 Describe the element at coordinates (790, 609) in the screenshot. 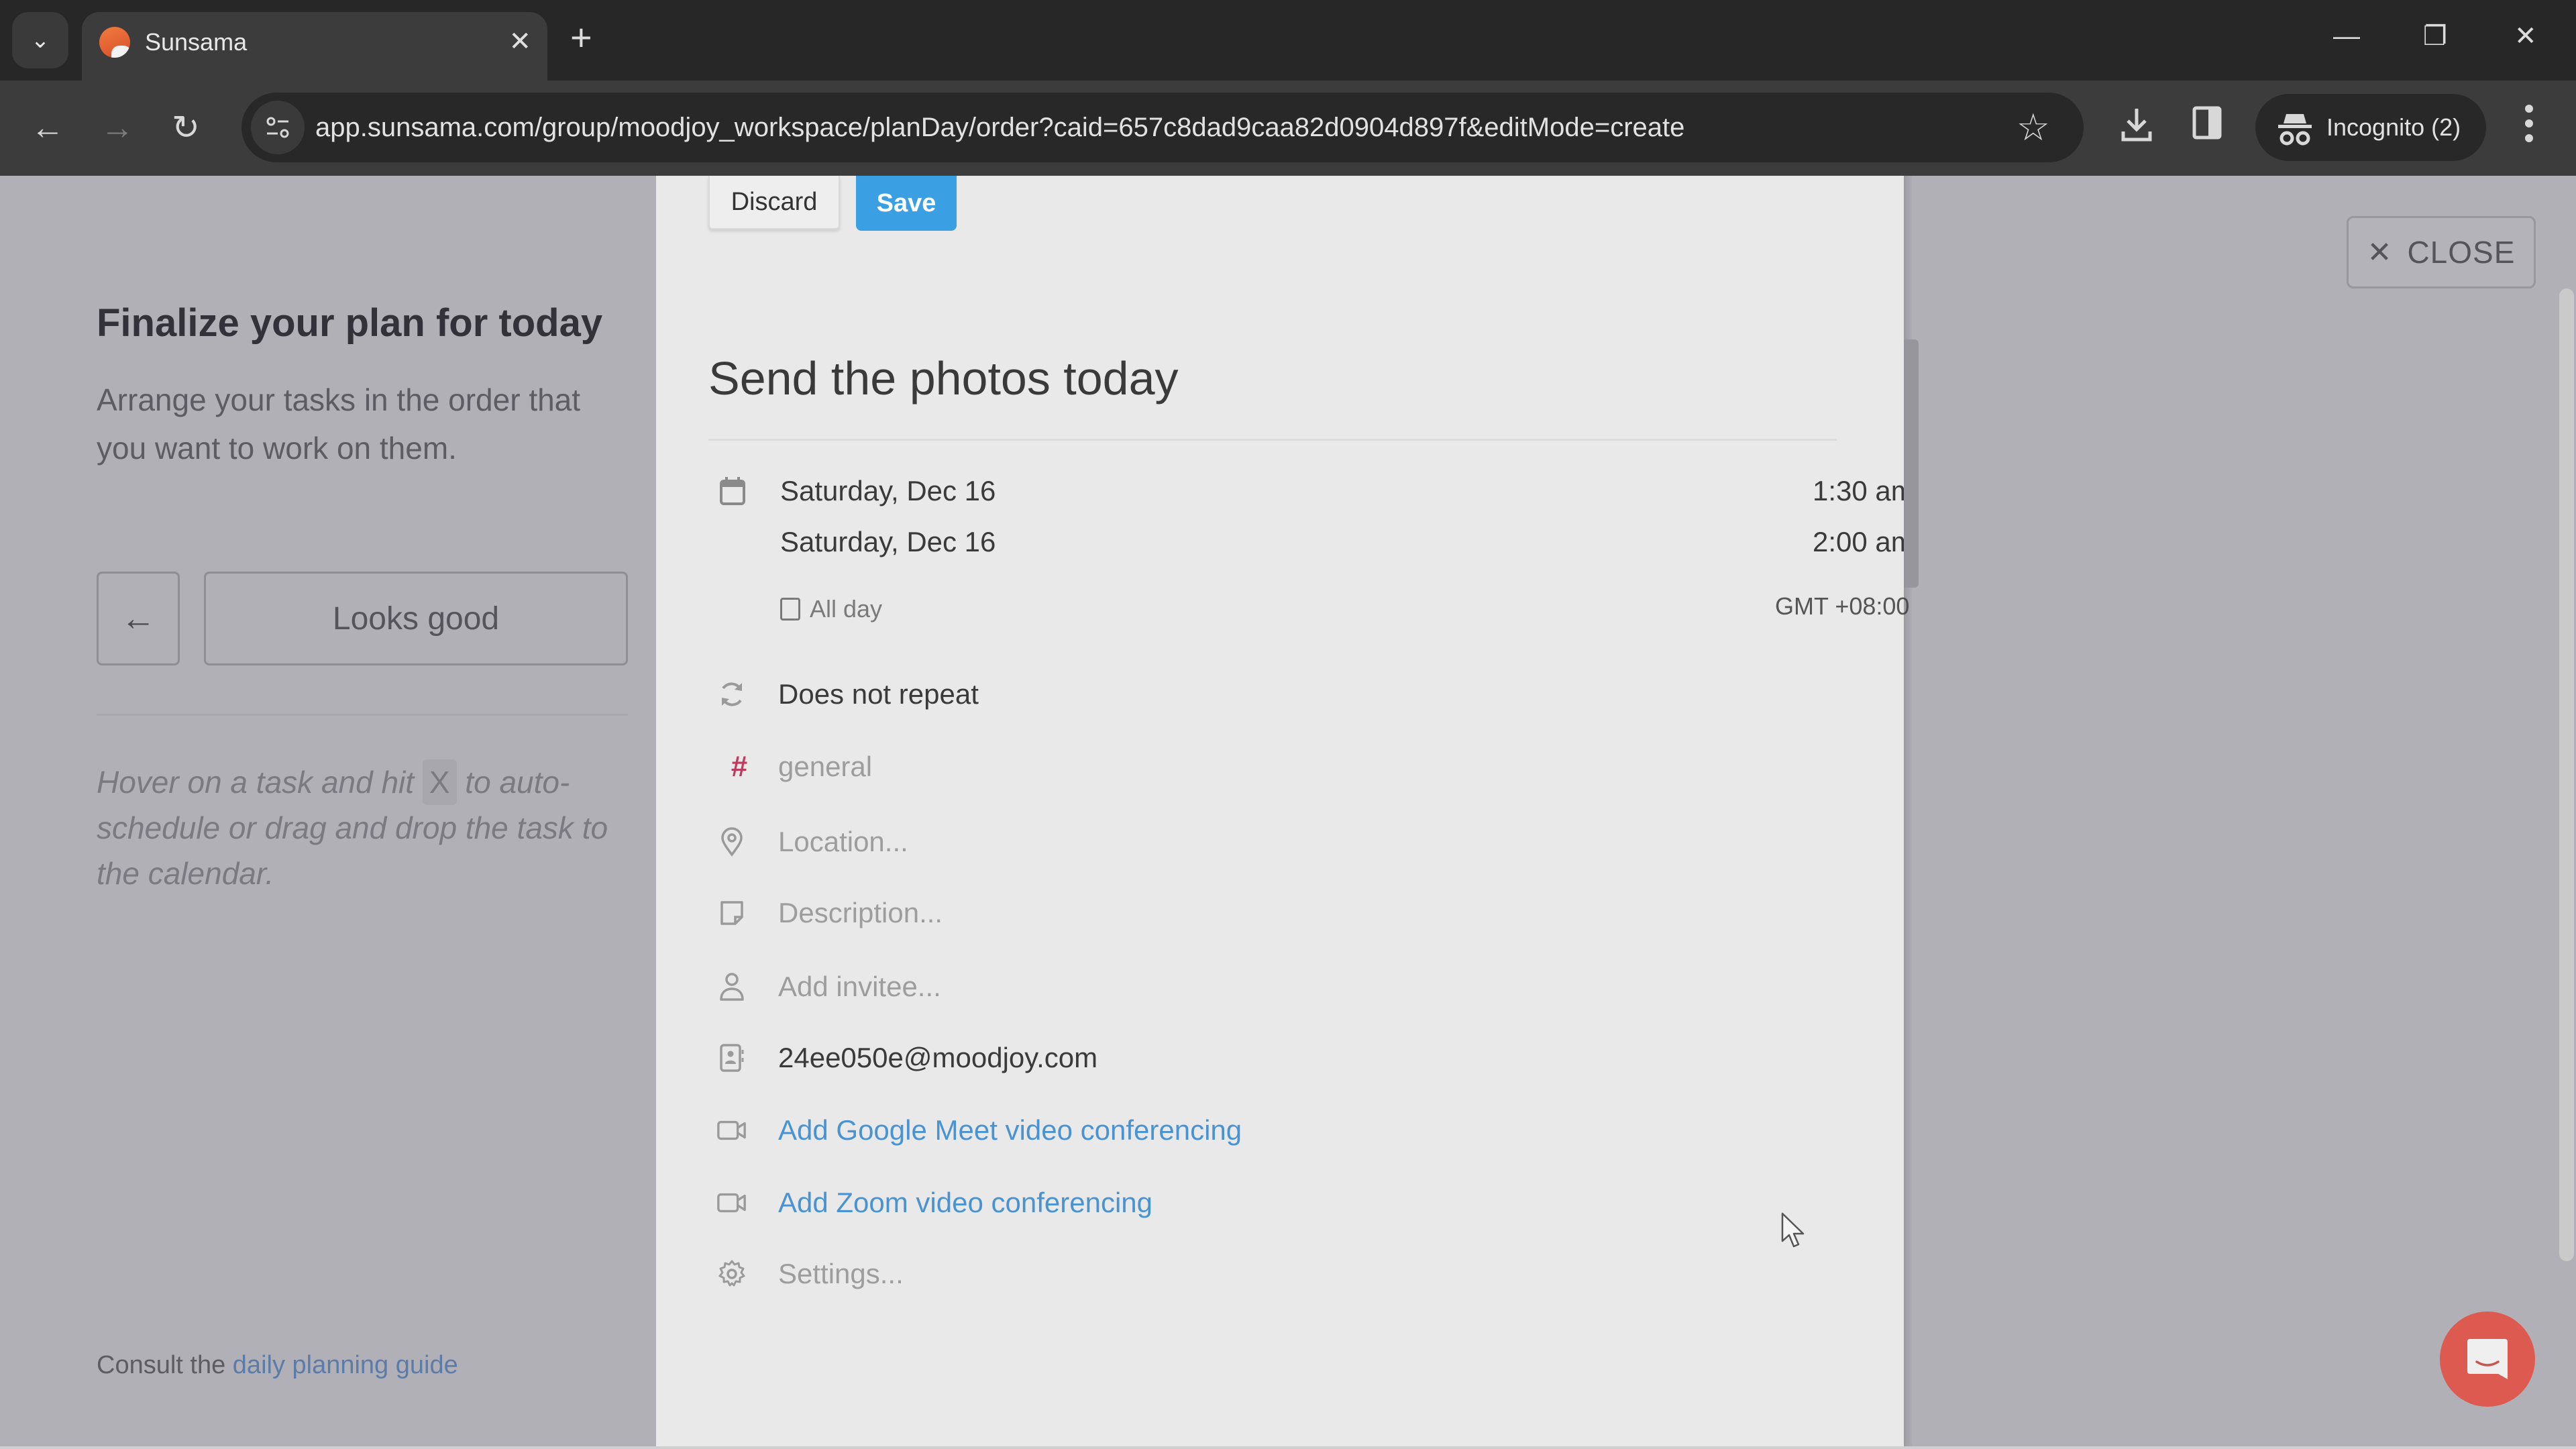

I see `checkbox-icon` at that location.